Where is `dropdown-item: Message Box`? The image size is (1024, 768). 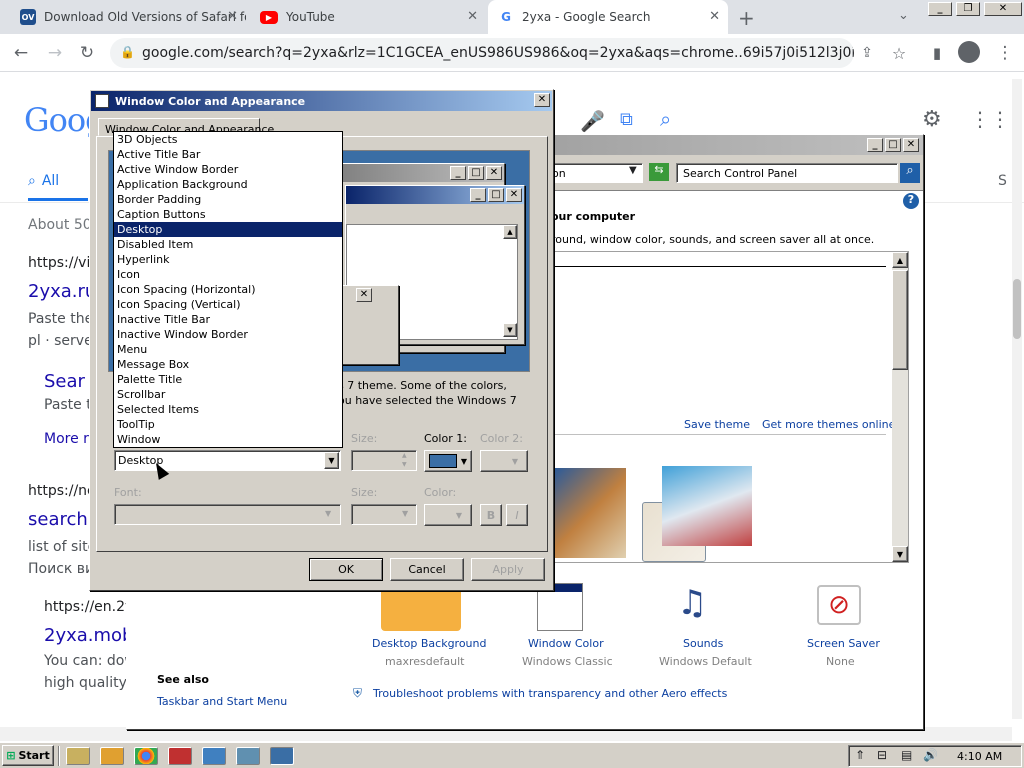
dropdown-item: Message Box is located at coordinates (228, 364).